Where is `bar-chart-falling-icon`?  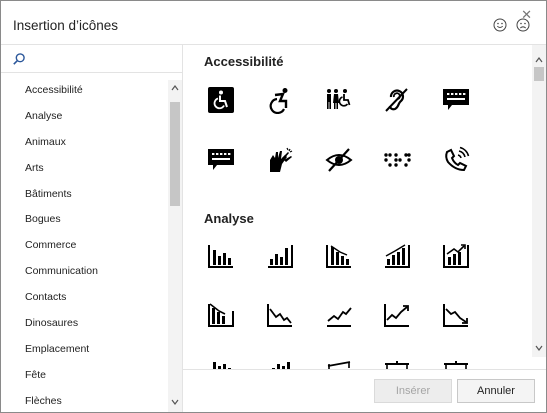 bar-chart-falling-icon is located at coordinates (339, 256).